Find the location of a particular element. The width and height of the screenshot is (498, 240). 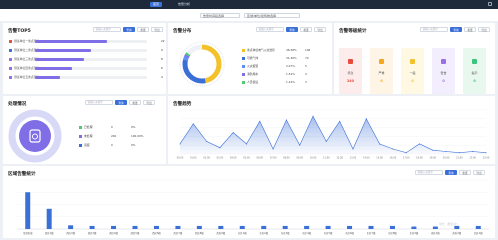

rank-dot is located at coordinates (10, 50).